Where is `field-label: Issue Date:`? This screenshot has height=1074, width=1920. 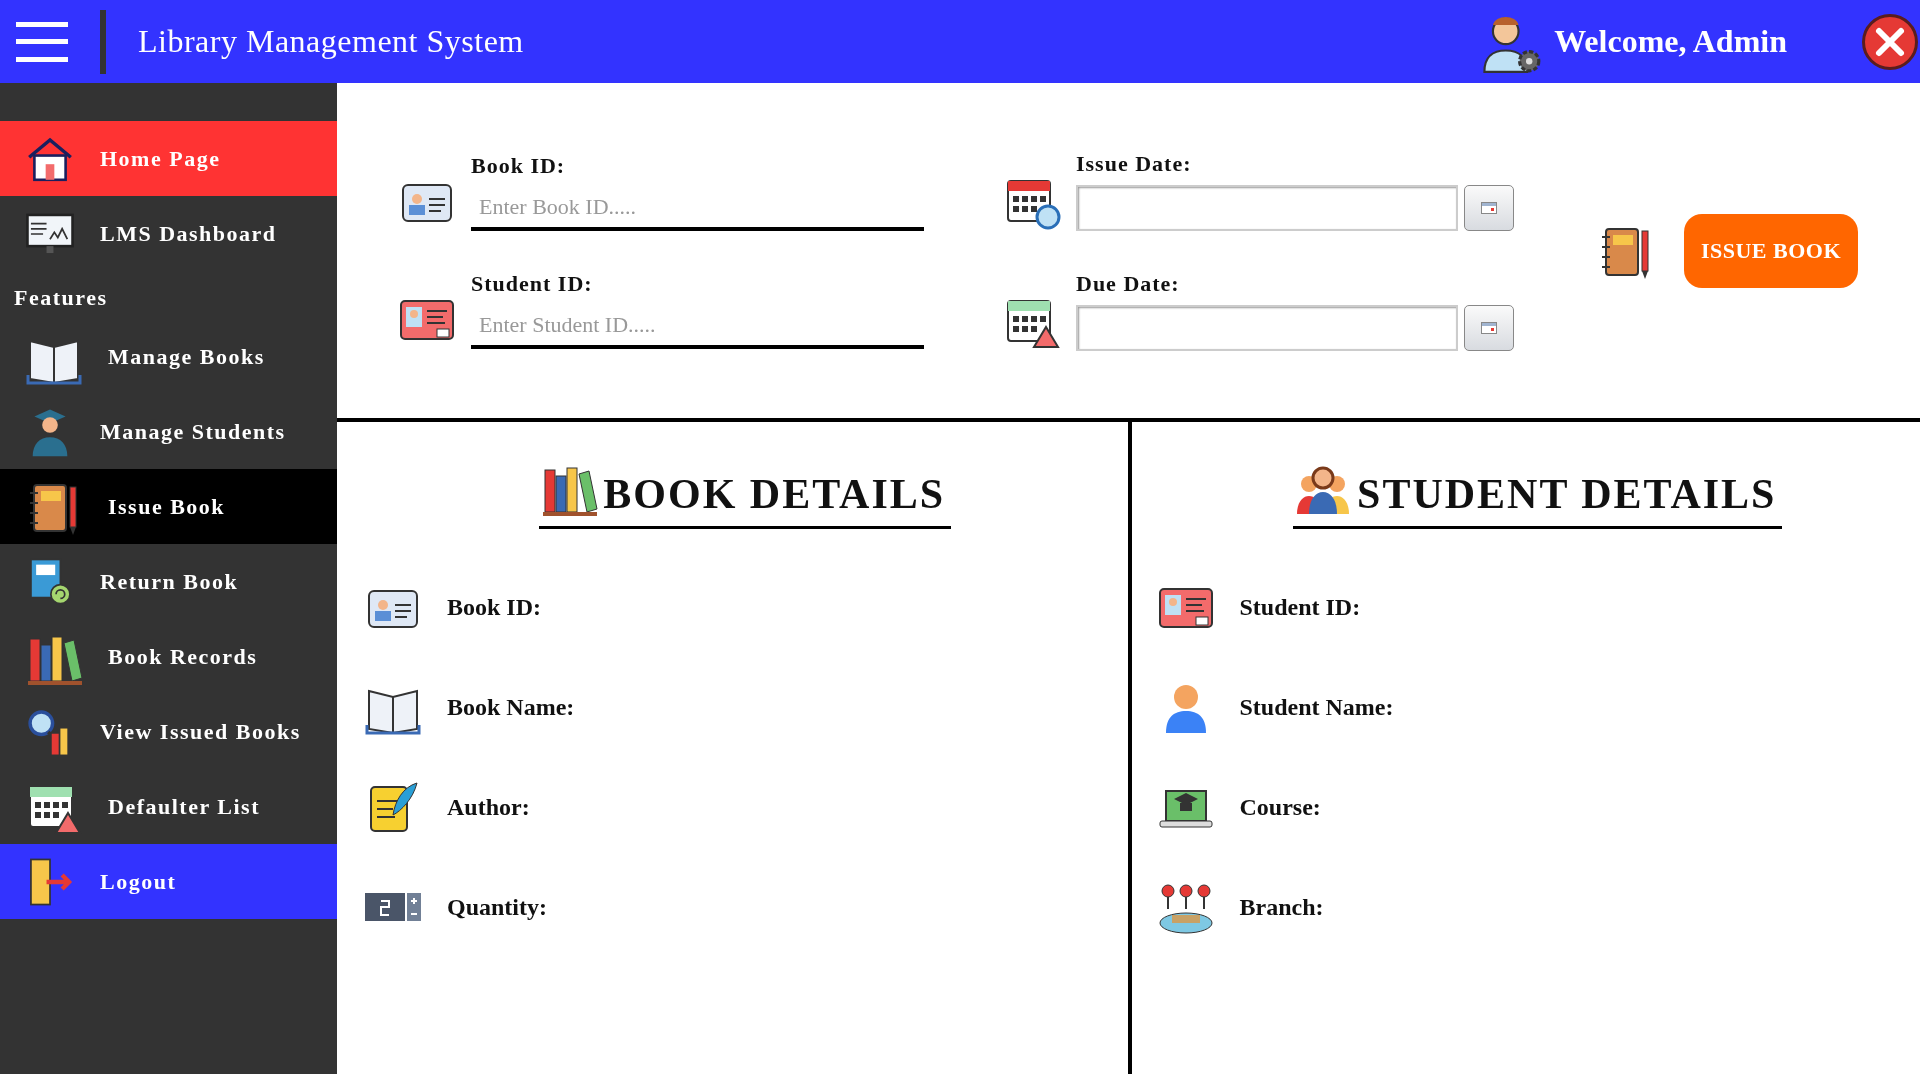 field-label: Issue Date: is located at coordinates (1134, 163).